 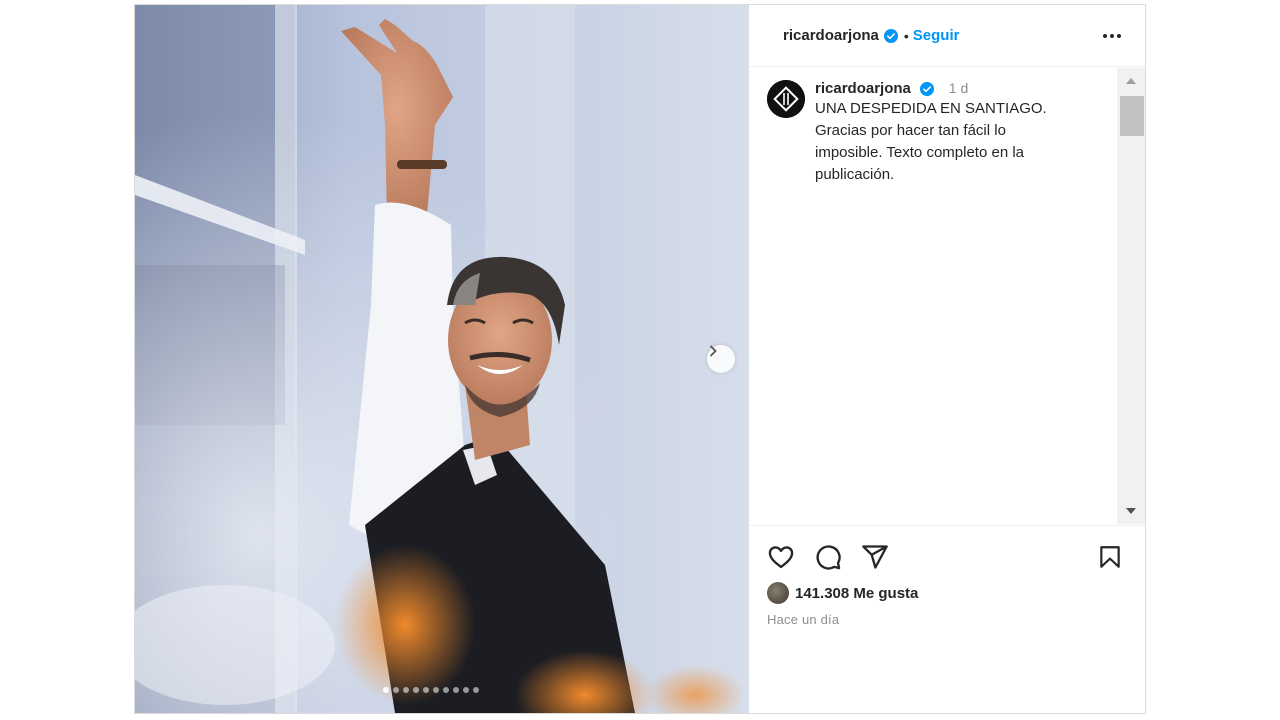 I want to click on likes-summary: 141.308 Me gusta, so click(x=842, y=593).